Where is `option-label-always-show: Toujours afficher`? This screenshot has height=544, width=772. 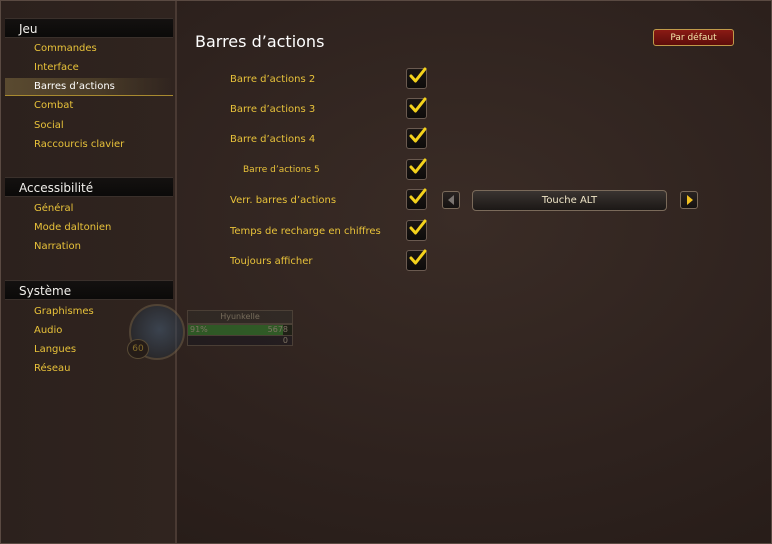
option-label-always-show: Toujours afficher is located at coordinates (271, 261).